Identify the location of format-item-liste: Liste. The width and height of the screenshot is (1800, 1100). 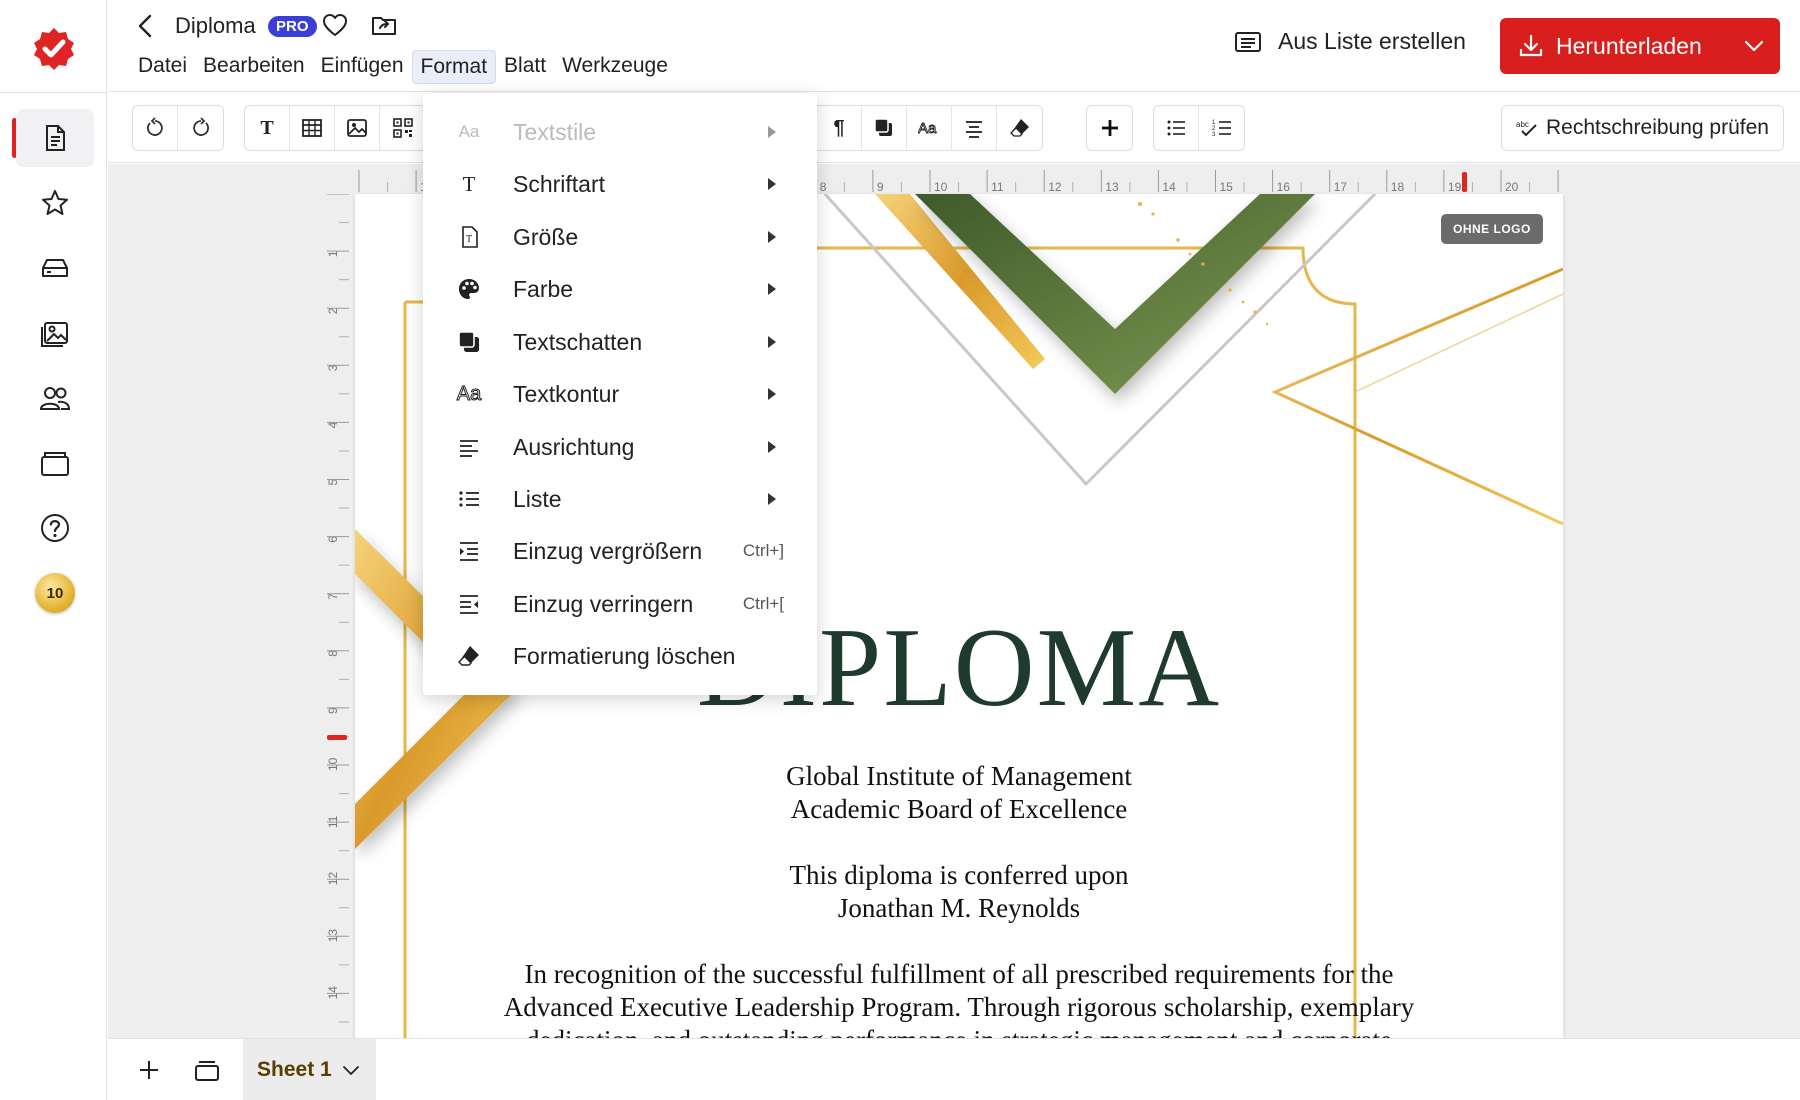
(620, 499).